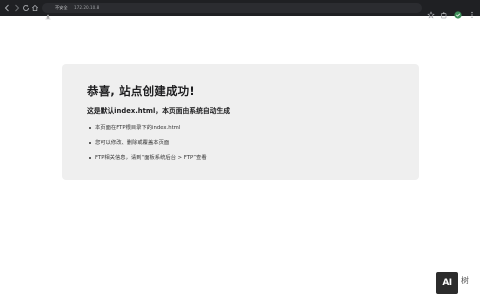 This screenshot has height=300, width=480. What do you see at coordinates (7, 8) in the screenshot?
I see `back-icon` at bounding box center [7, 8].